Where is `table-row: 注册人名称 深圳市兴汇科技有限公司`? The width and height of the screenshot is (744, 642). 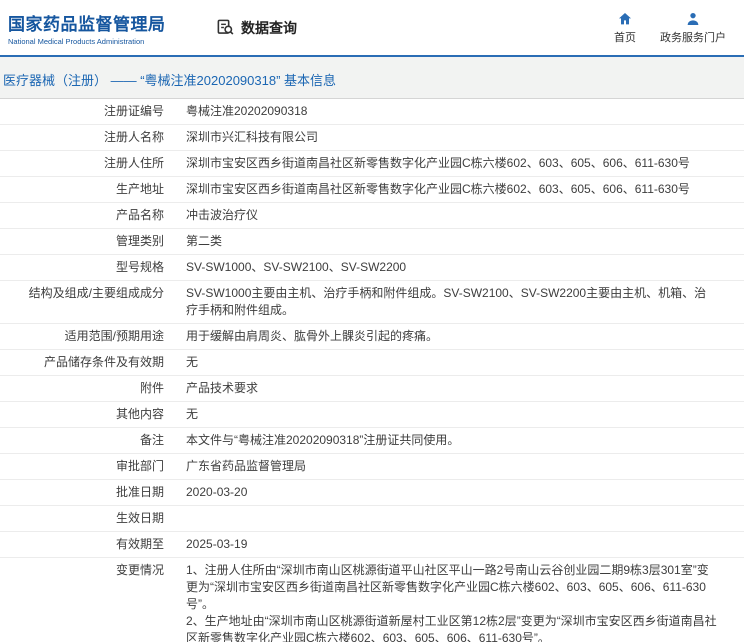 table-row: 注册人名称 深圳市兴汇科技有限公司 is located at coordinates (372, 138).